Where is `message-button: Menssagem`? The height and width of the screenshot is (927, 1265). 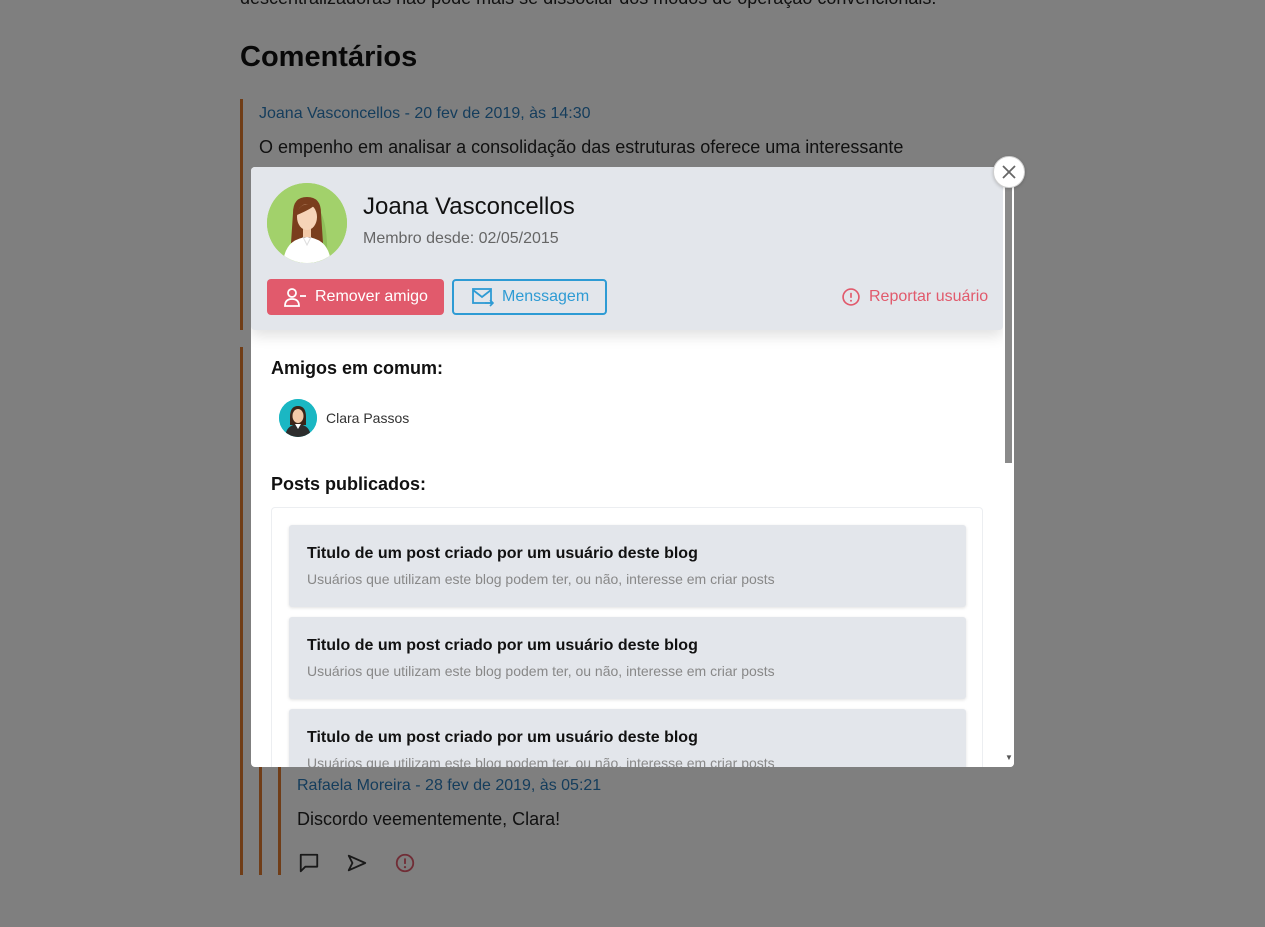
message-button: Menssagem is located at coordinates (529, 297).